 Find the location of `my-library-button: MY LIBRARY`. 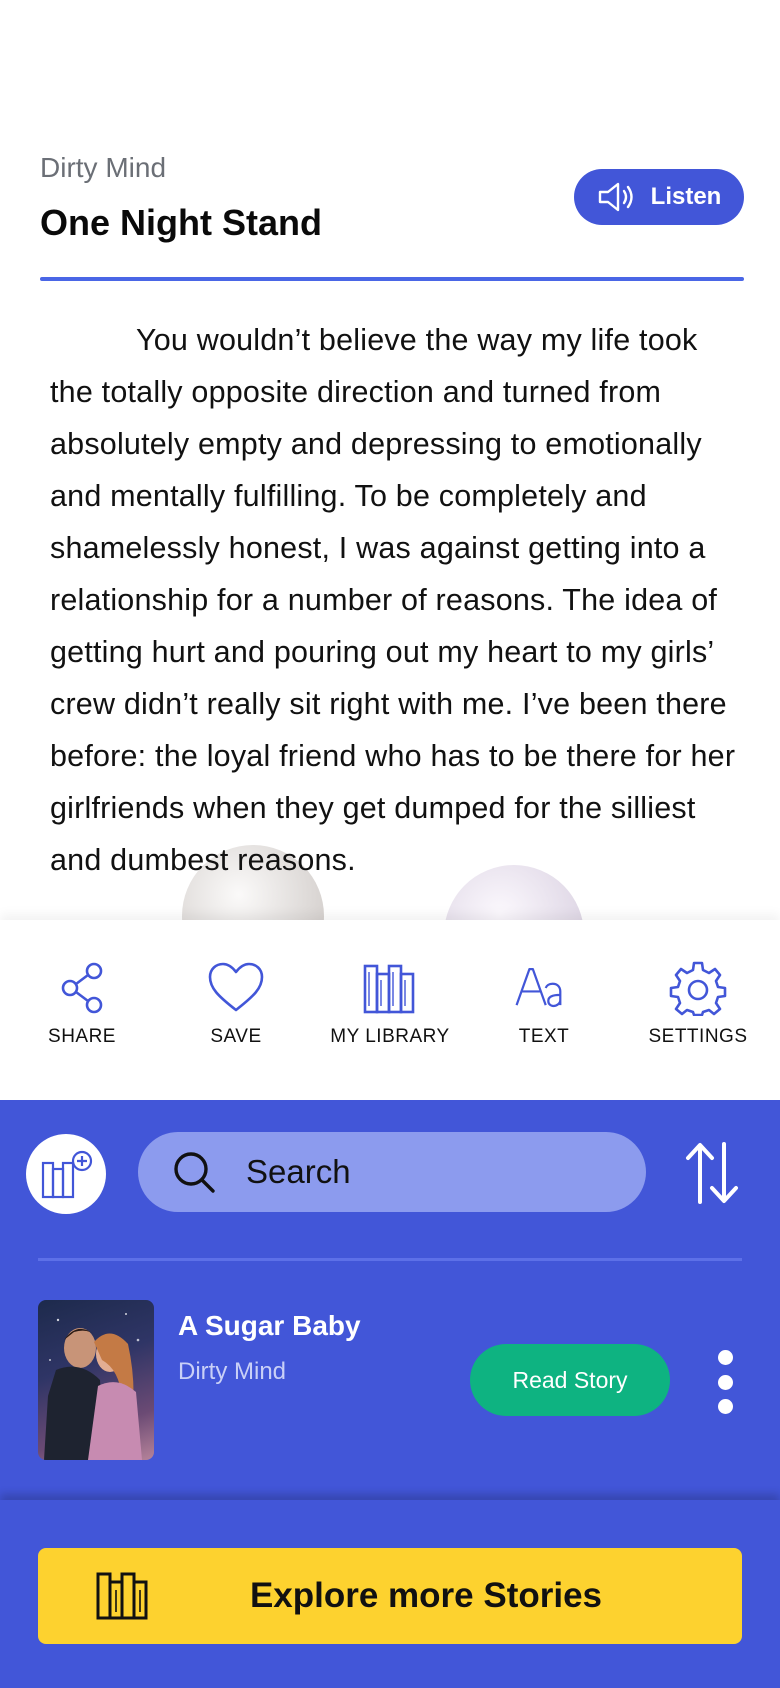

my-library-button: MY LIBRARY is located at coordinates (390, 1004).